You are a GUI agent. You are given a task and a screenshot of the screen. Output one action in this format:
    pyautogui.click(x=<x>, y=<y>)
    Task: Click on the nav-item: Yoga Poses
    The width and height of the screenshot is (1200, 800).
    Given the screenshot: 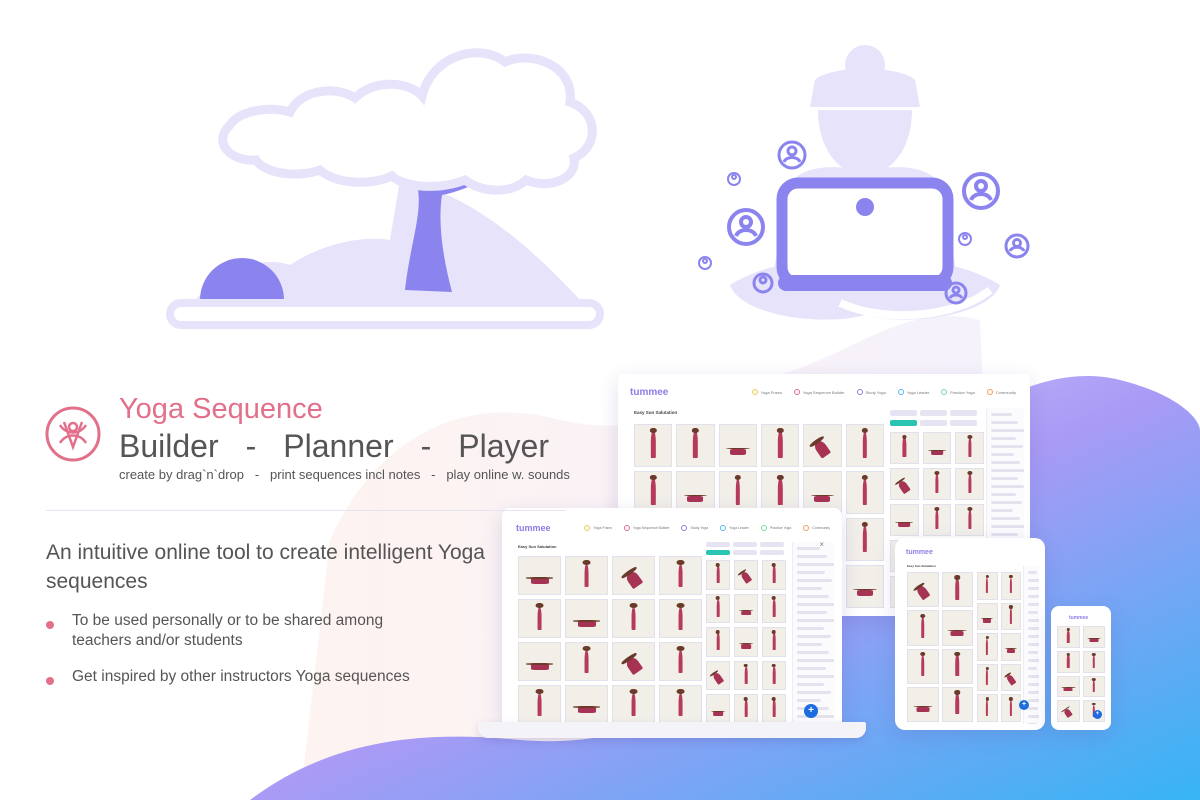 What is the action you would take?
    pyautogui.click(x=766, y=392)
    